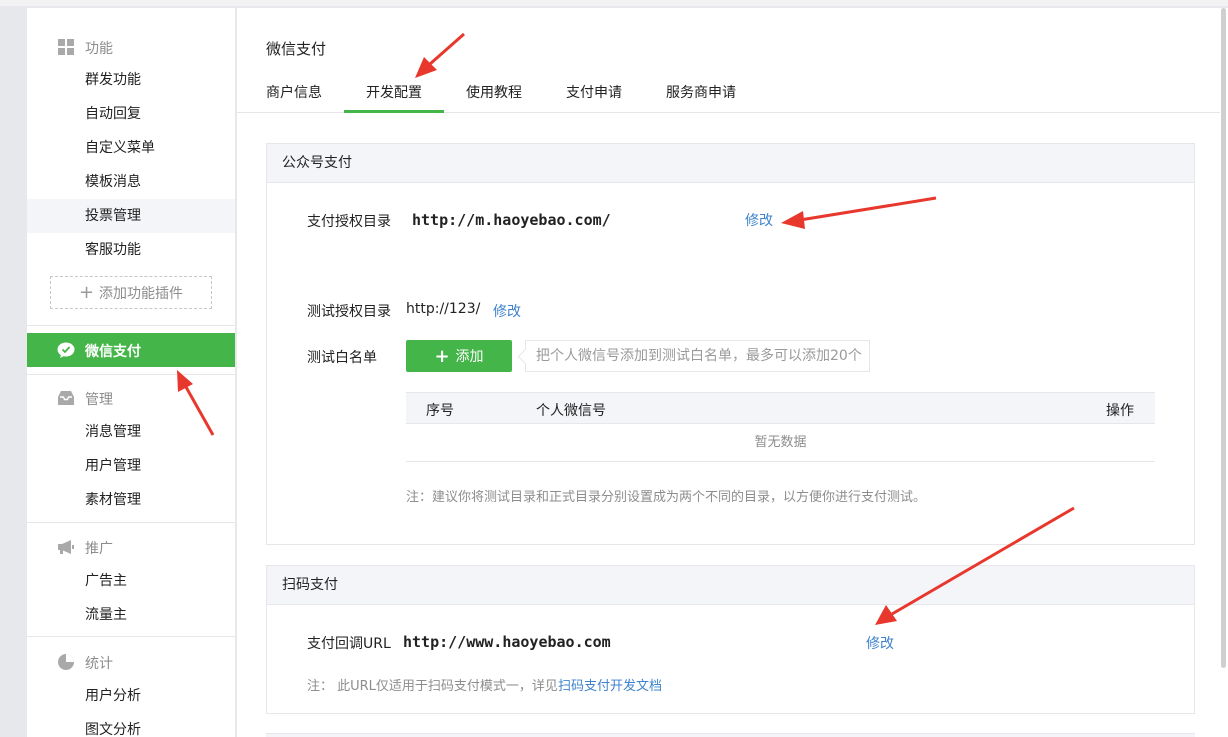 The height and width of the screenshot is (737, 1228). What do you see at coordinates (780, 408) in the screenshot?
I see `whitelist-table-header: 序号 个人微信号 操作` at bounding box center [780, 408].